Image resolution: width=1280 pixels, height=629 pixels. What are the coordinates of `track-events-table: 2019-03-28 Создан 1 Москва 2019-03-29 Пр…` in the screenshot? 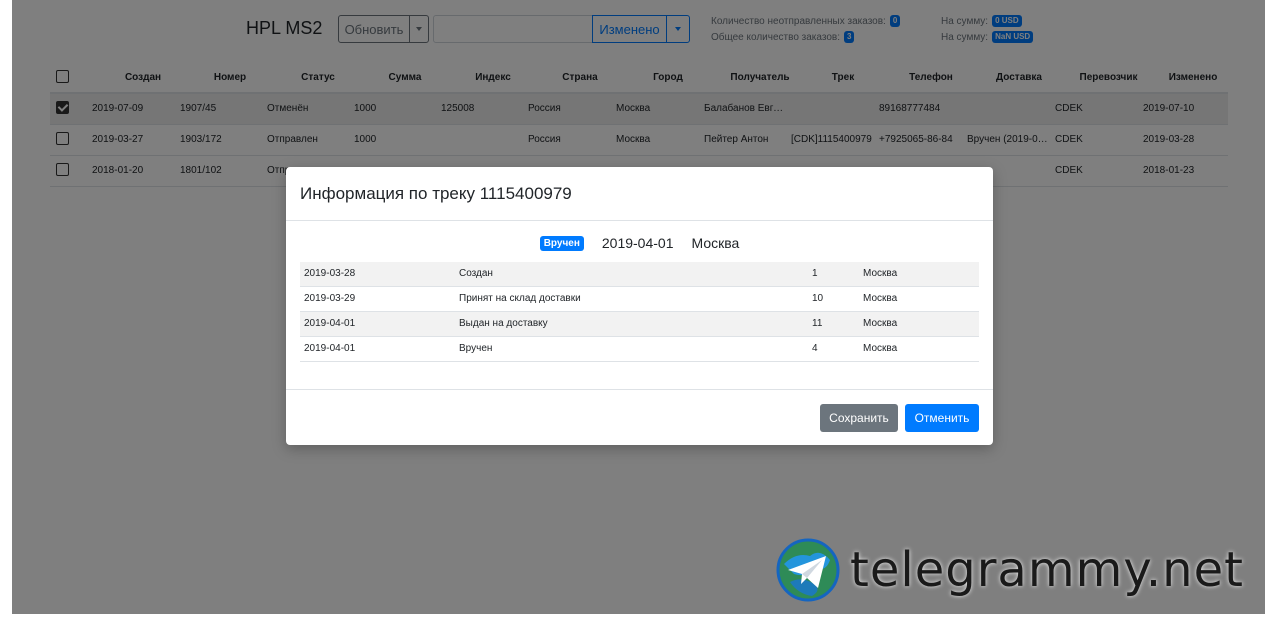 It's located at (639, 312).